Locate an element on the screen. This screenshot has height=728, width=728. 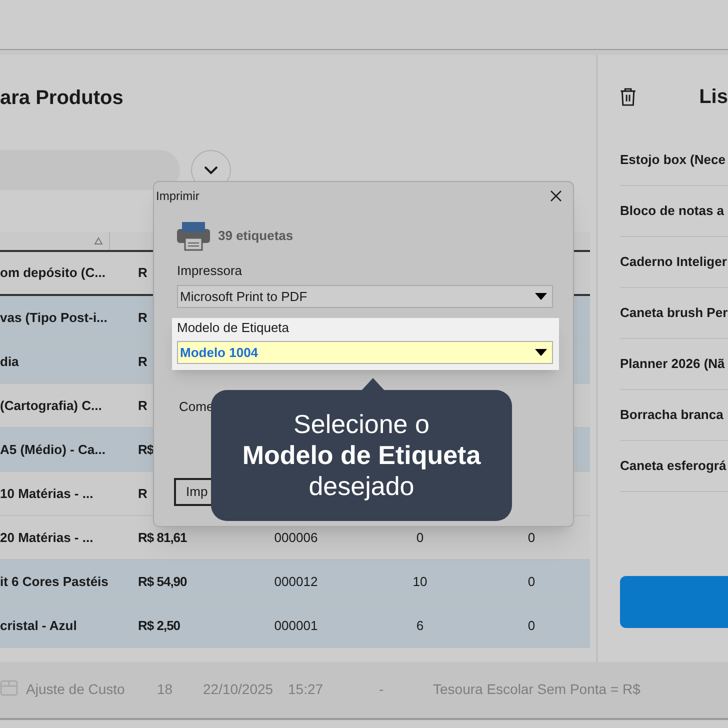
list-item: Borracha branca is located at coordinates (672, 415).